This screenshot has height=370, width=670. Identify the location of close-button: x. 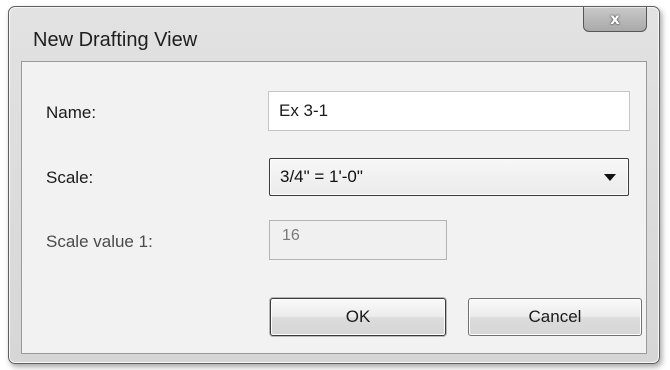
(615, 19).